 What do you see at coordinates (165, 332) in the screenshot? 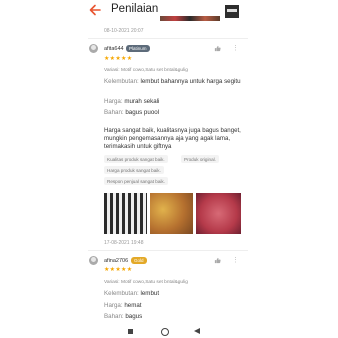
I see `home-icon` at bounding box center [165, 332].